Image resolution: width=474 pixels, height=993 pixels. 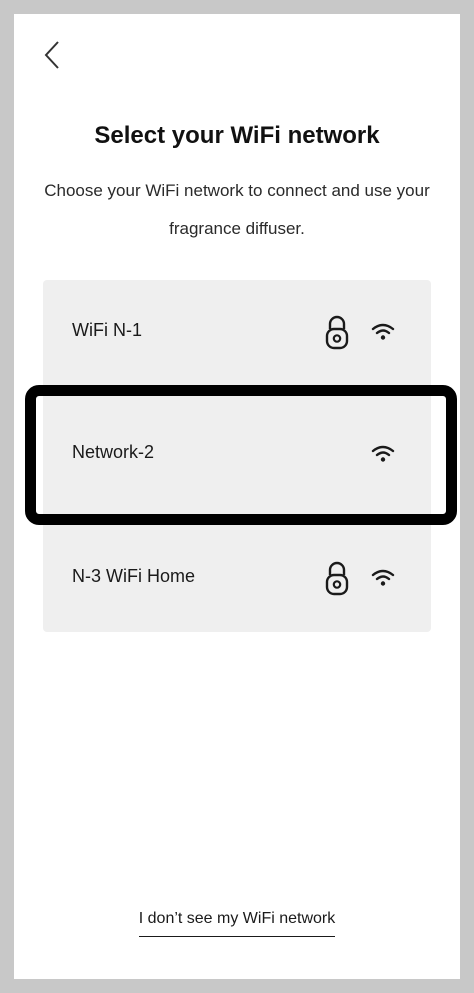 I want to click on back-button, so click(x=54, y=55).